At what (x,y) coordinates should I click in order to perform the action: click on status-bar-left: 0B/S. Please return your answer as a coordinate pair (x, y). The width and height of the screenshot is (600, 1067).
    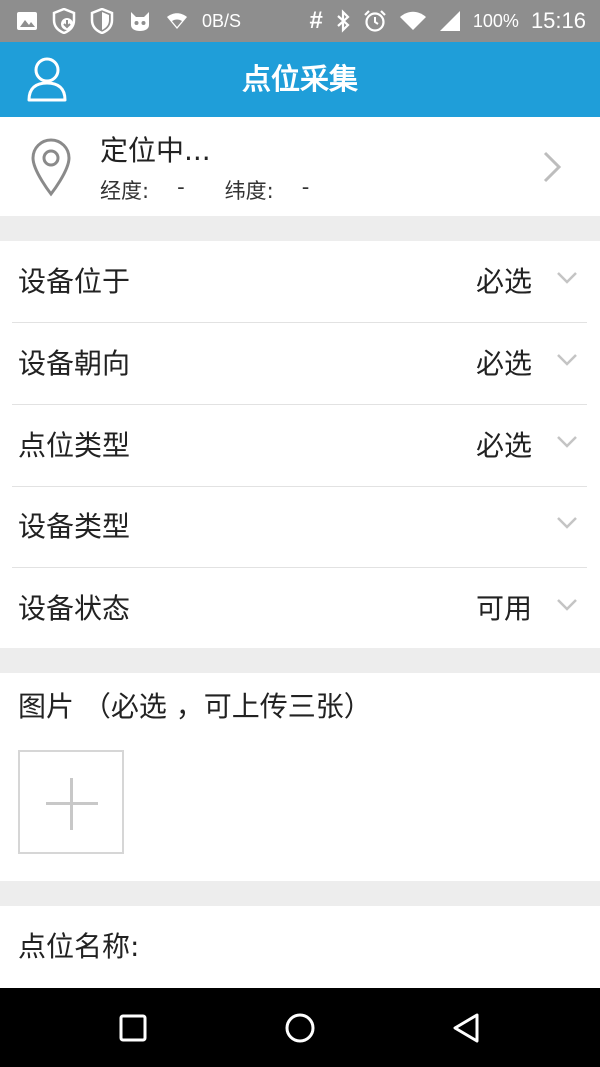
    Looking at the image, I should click on (128, 21).